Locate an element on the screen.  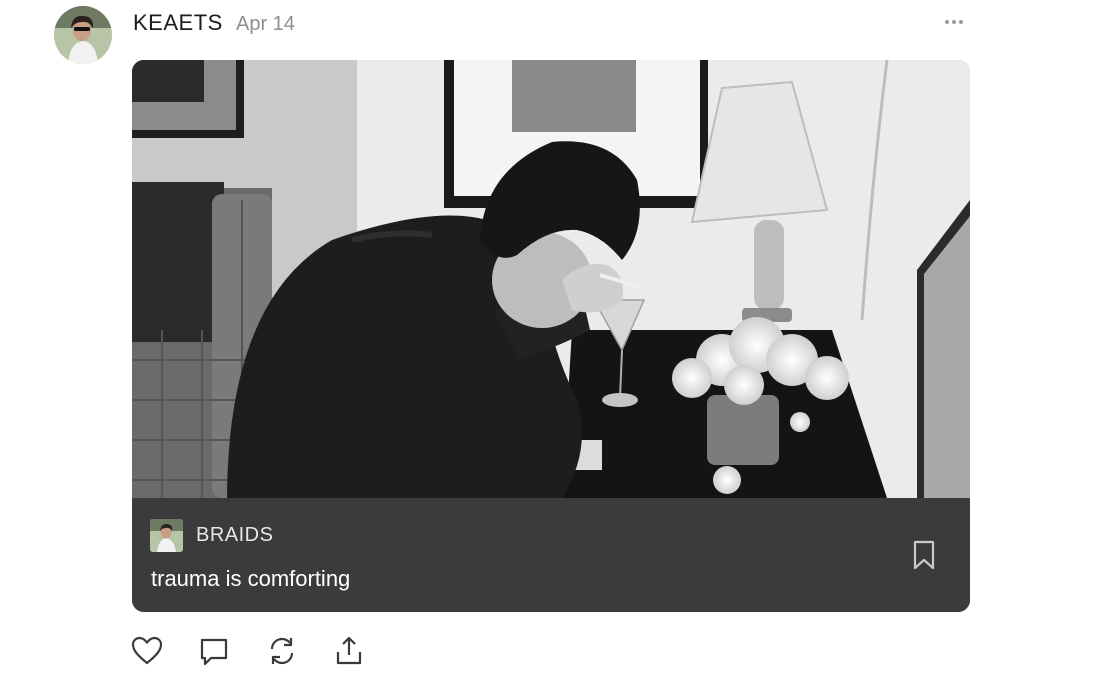
reblog-icon is located at coordinates (282, 651).